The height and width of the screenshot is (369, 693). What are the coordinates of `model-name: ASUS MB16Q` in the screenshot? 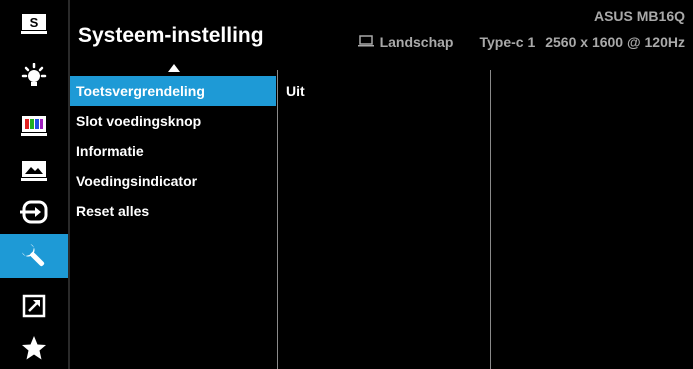 It's located at (639, 16).